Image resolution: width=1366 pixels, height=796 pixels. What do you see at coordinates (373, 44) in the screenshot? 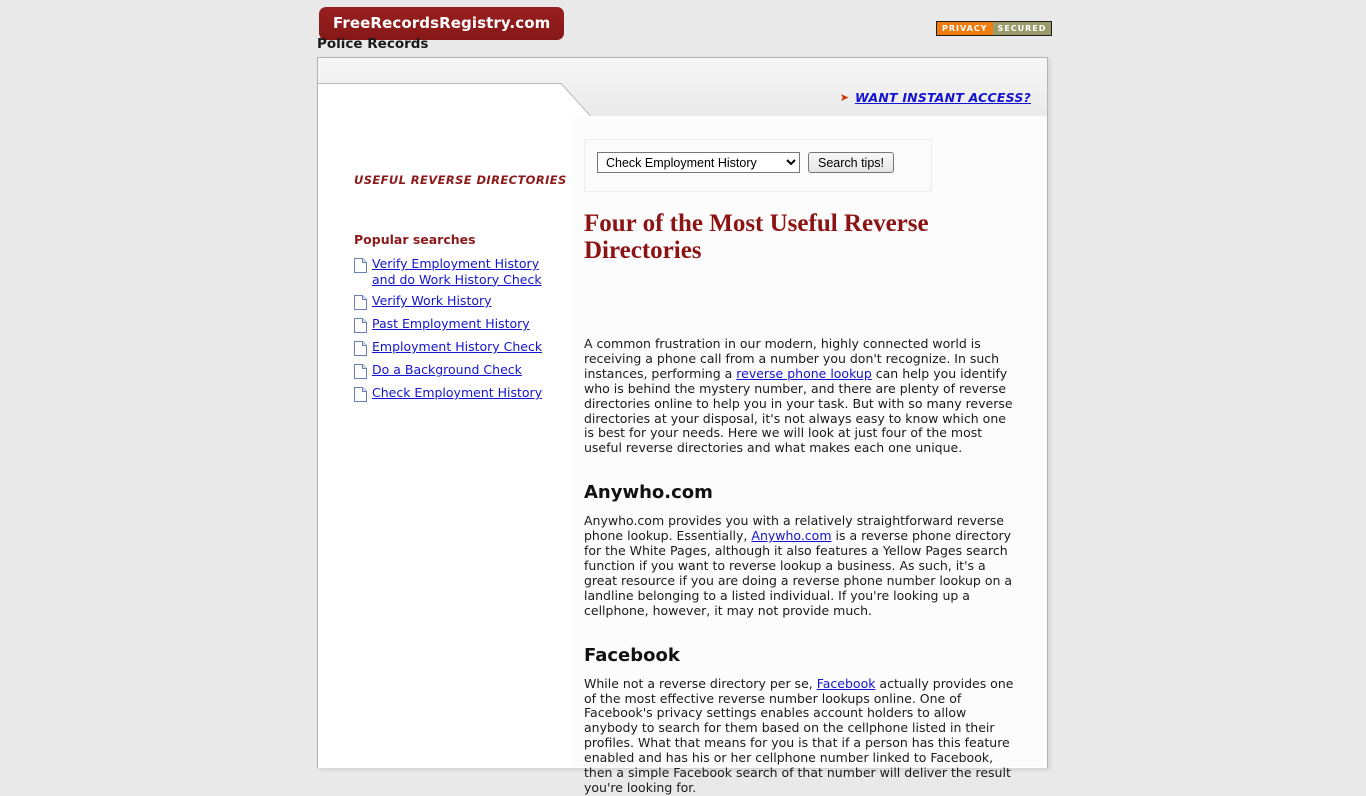
I see `site-tagline: Police Records` at bounding box center [373, 44].